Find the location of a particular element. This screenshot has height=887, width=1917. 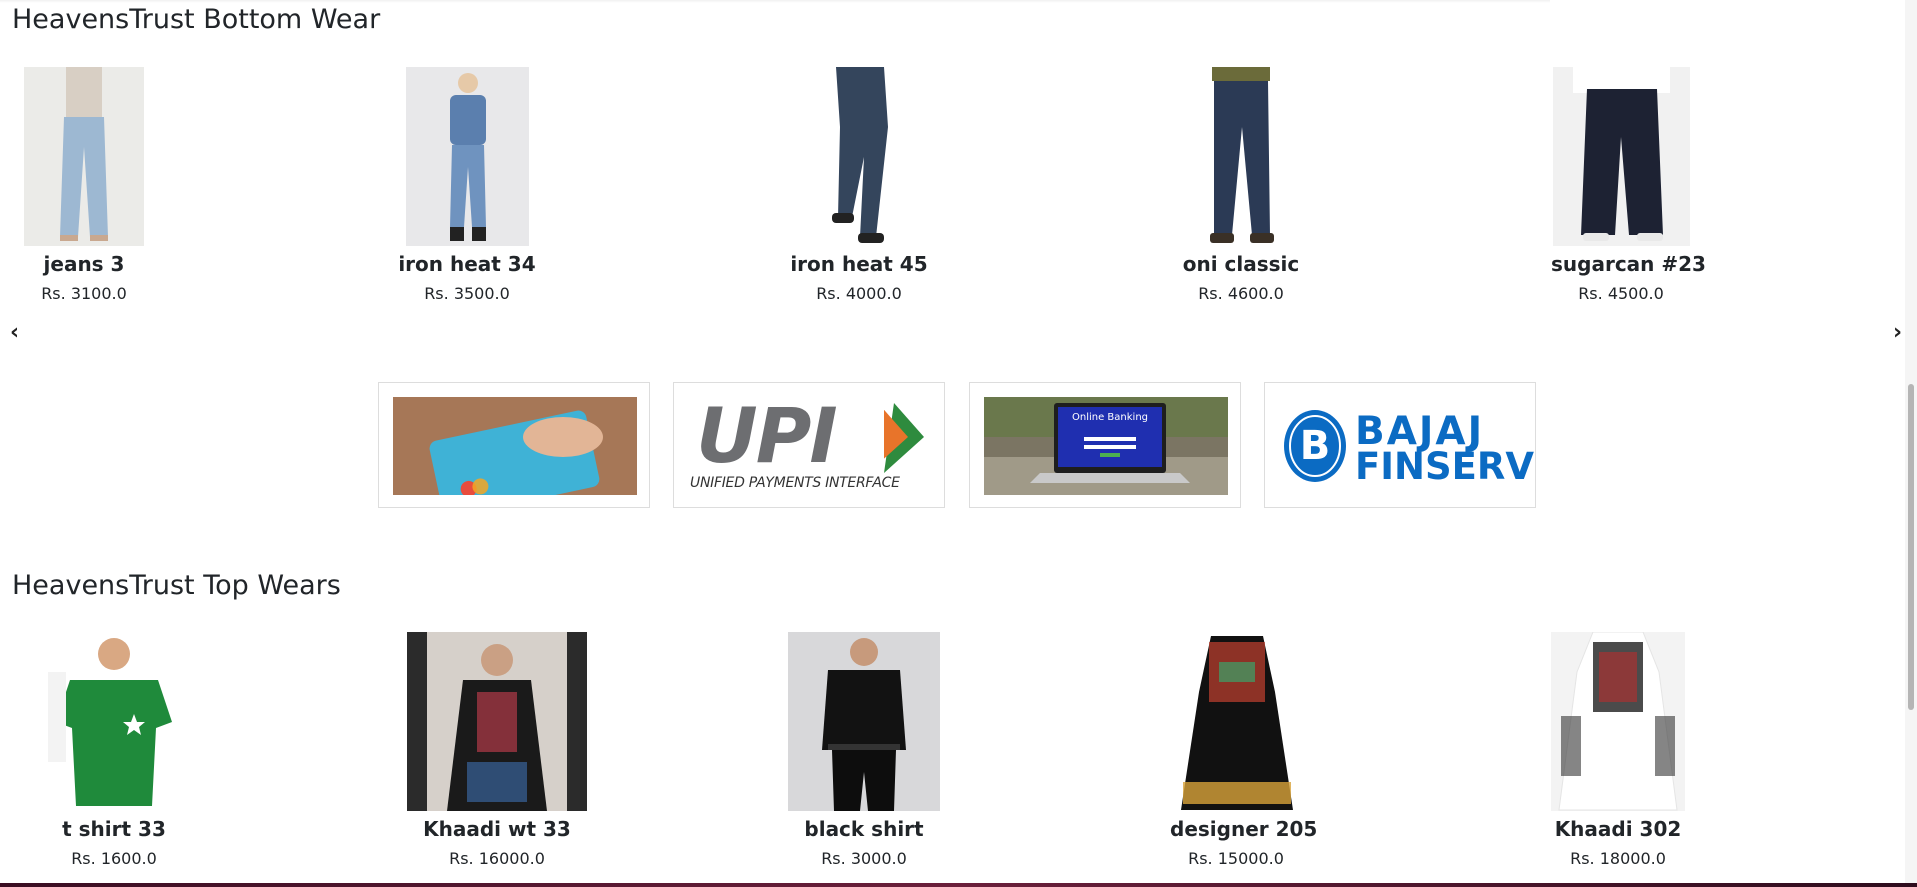

product-card: designer 205 Rs. 15000.0 is located at coordinates (1243, 750).